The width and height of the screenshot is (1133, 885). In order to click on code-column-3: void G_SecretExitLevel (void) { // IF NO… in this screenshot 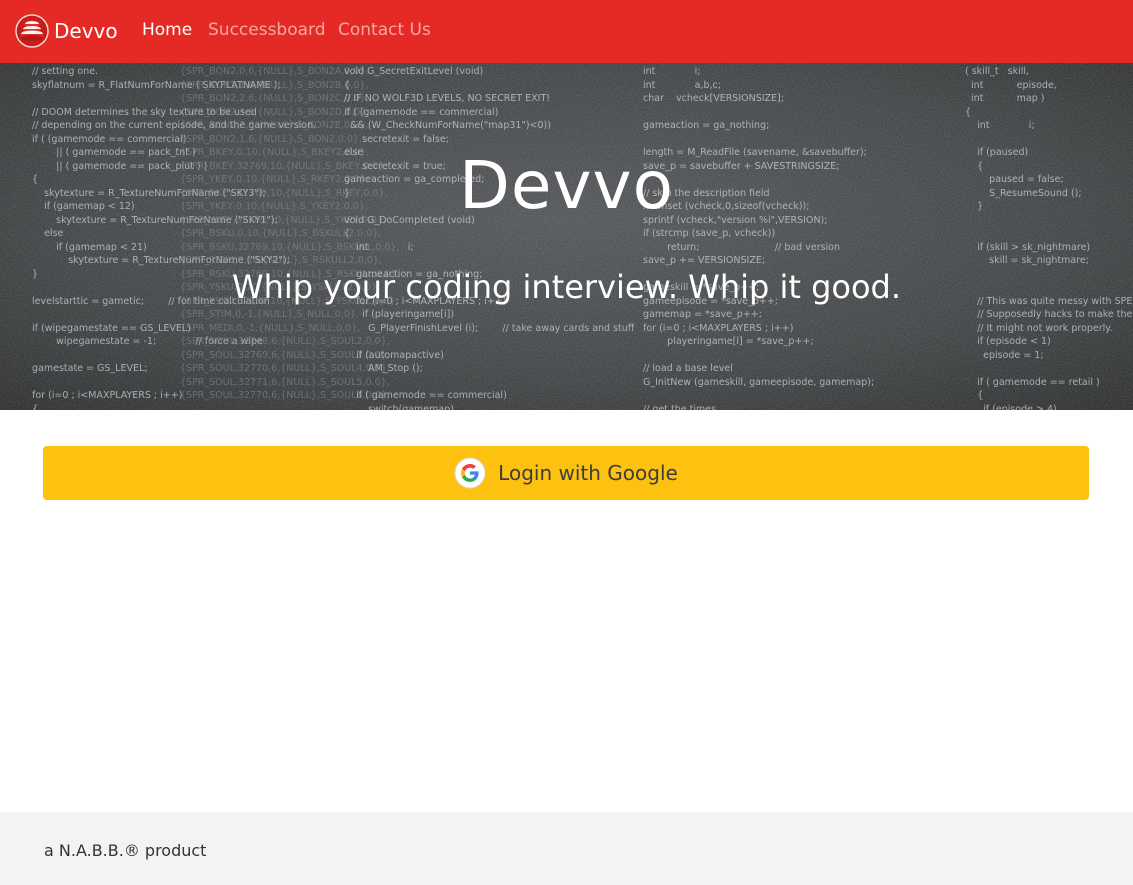, I will do `click(489, 238)`.